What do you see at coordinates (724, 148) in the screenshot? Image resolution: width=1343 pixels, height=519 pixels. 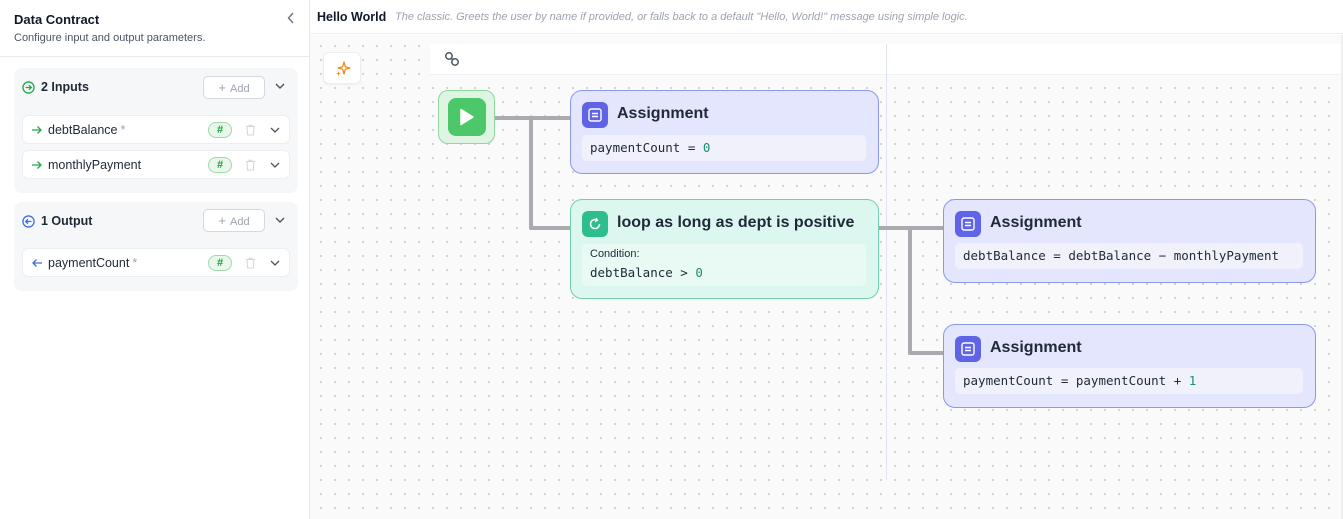 I see `node-expression: paymentCount = 0` at bounding box center [724, 148].